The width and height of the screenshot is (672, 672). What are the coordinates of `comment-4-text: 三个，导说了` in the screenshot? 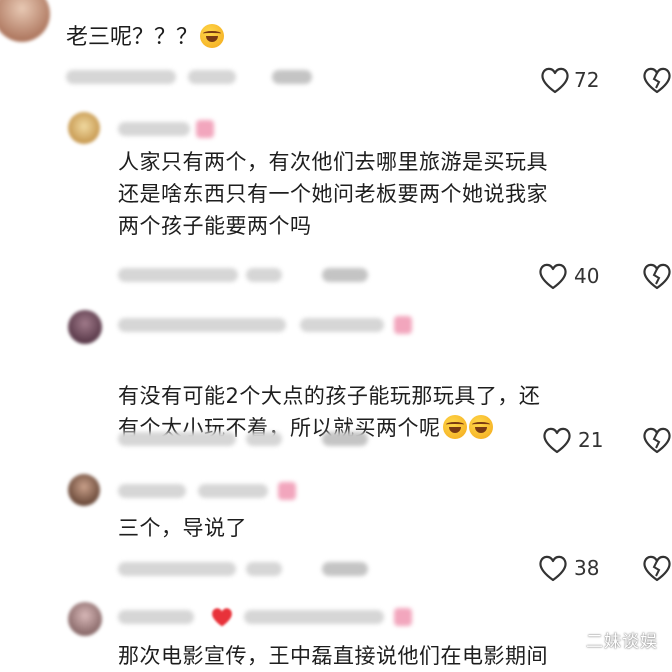 It's located at (182, 528).